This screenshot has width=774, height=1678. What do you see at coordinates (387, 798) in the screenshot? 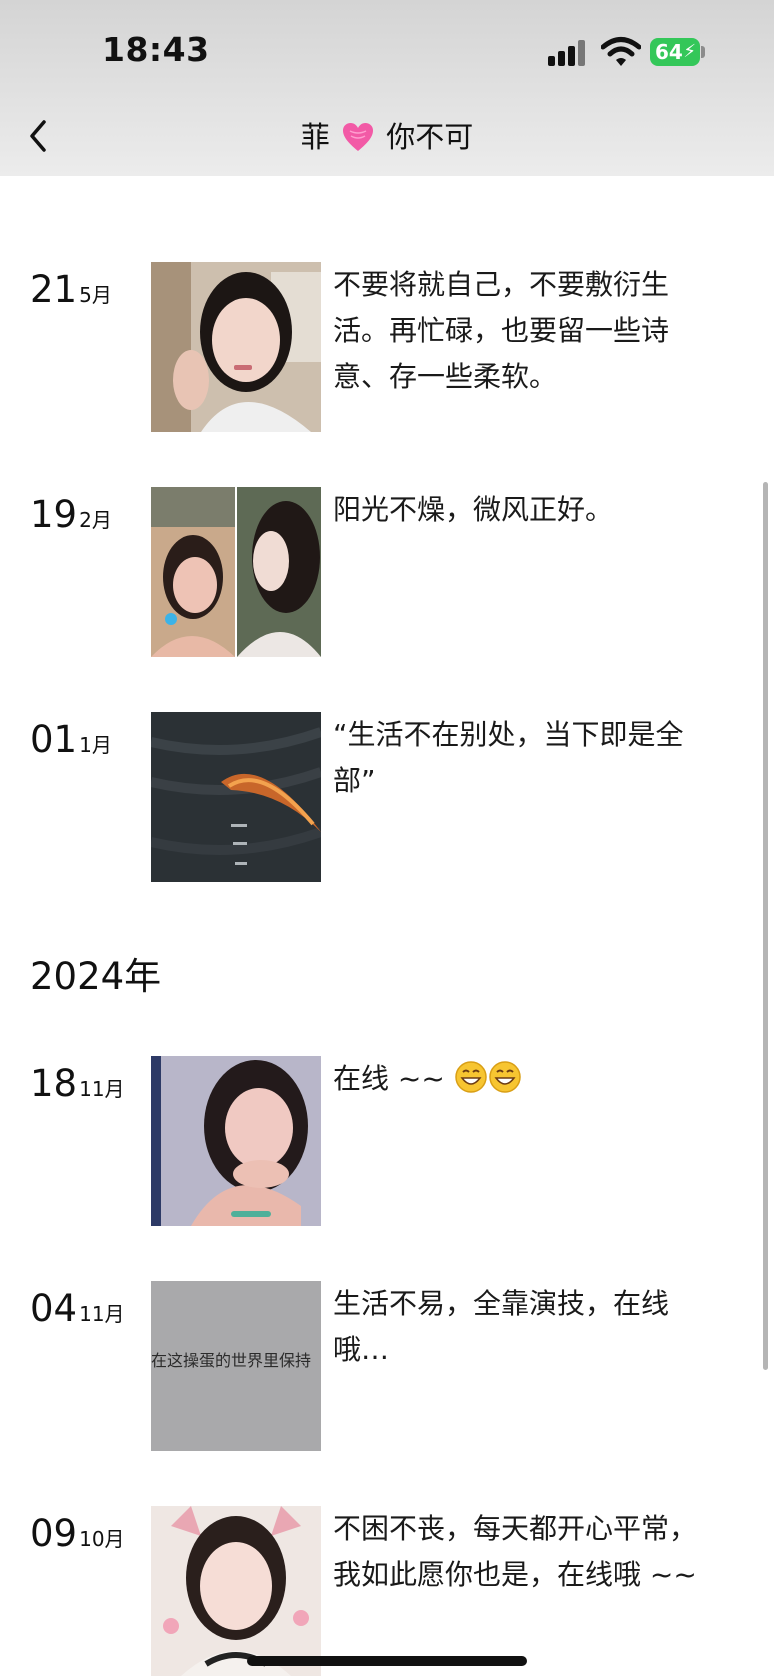
I see `list-item: 01 1月 “生活不在别处，当下即是全部”` at bounding box center [387, 798].